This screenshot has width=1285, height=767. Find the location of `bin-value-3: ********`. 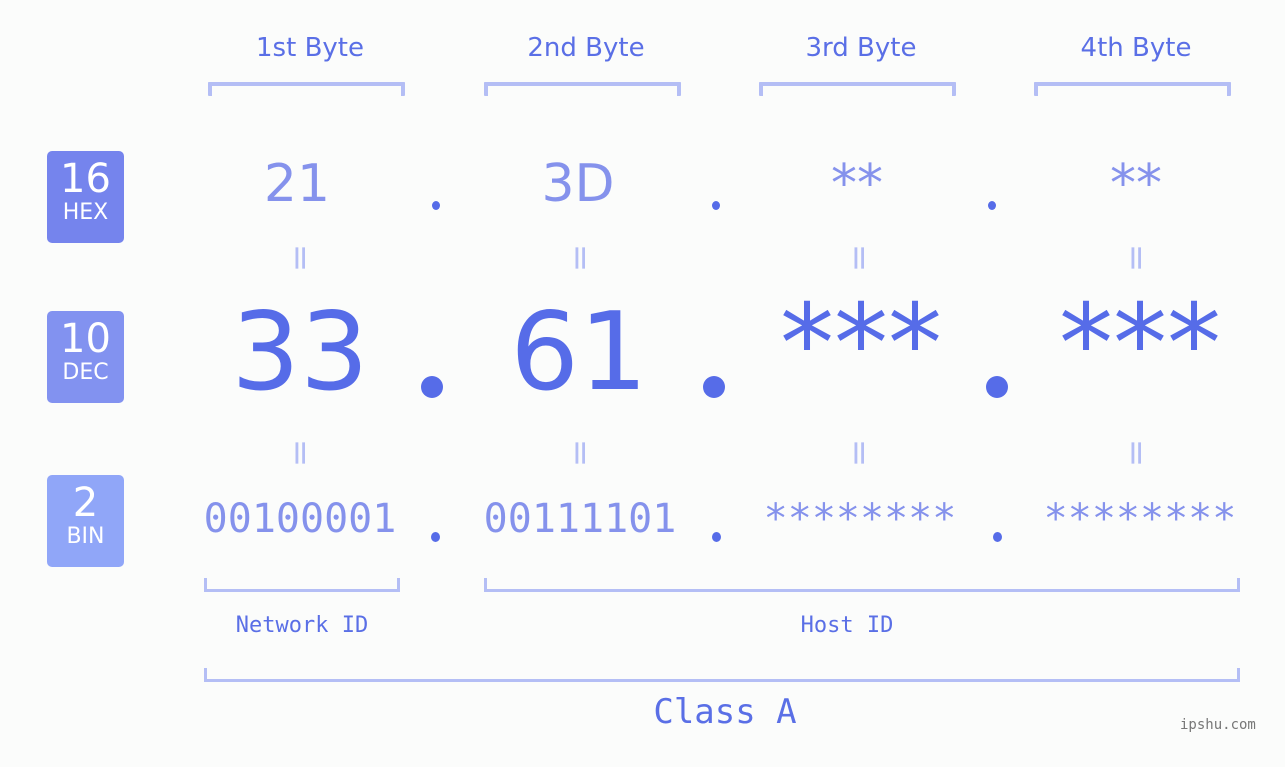

bin-value-3: ******** is located at coordinates (860, 519).